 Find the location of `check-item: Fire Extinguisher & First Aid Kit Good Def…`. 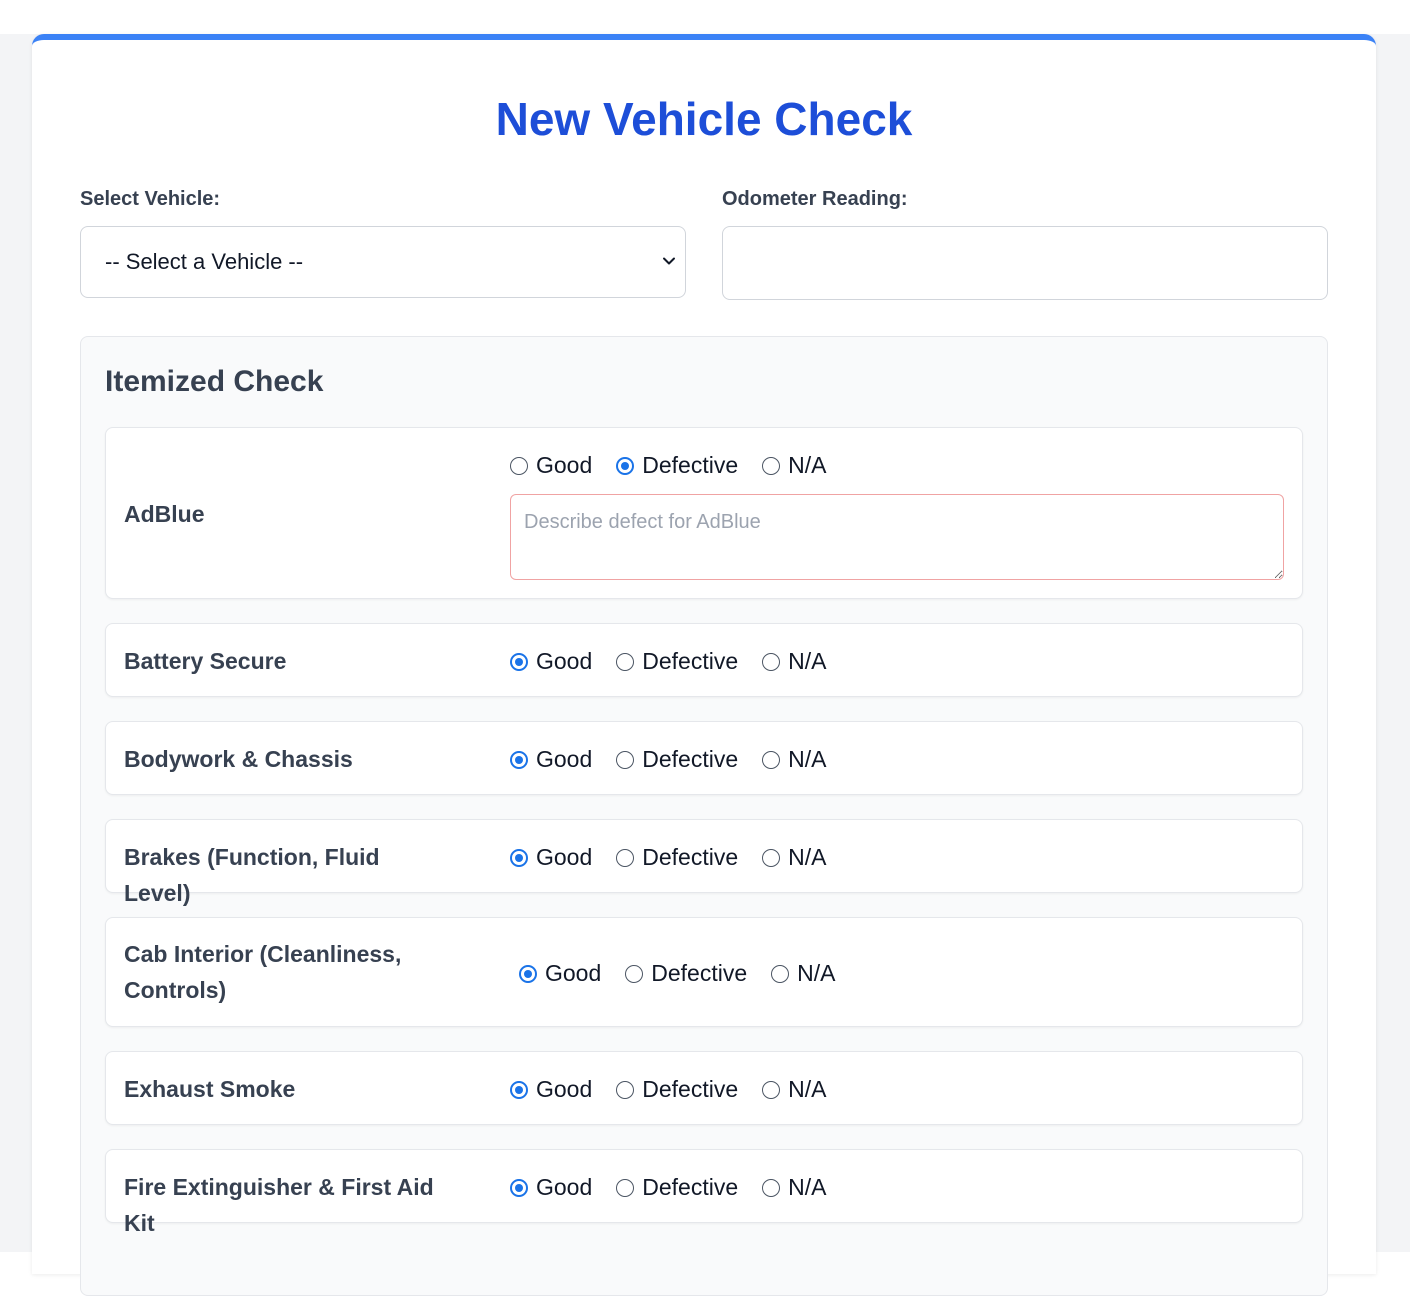

check-item: Fire Extinguisher & First Aid Kit Good Def… is located at coordinates (704, 1192).